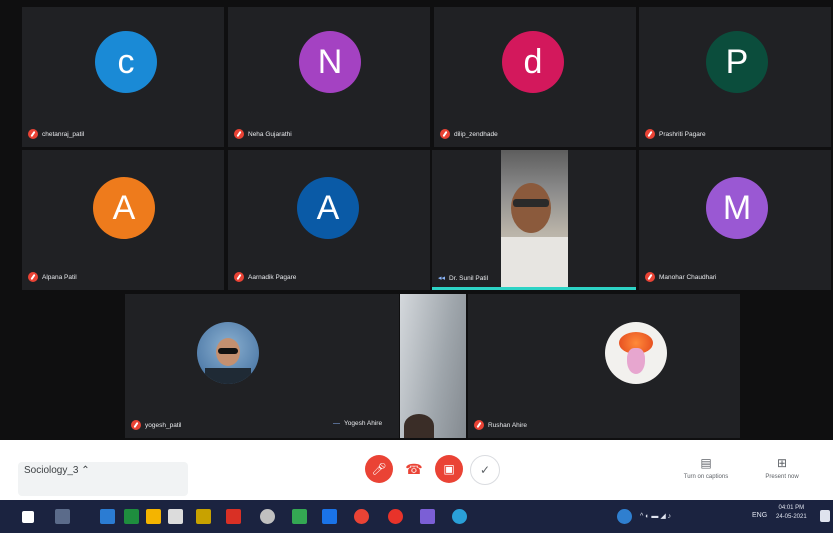  What do you see at coordinates (442, 278) in the screenshot?
I see `speaking-icon: ◂◂` at bounding box center [442, 278].